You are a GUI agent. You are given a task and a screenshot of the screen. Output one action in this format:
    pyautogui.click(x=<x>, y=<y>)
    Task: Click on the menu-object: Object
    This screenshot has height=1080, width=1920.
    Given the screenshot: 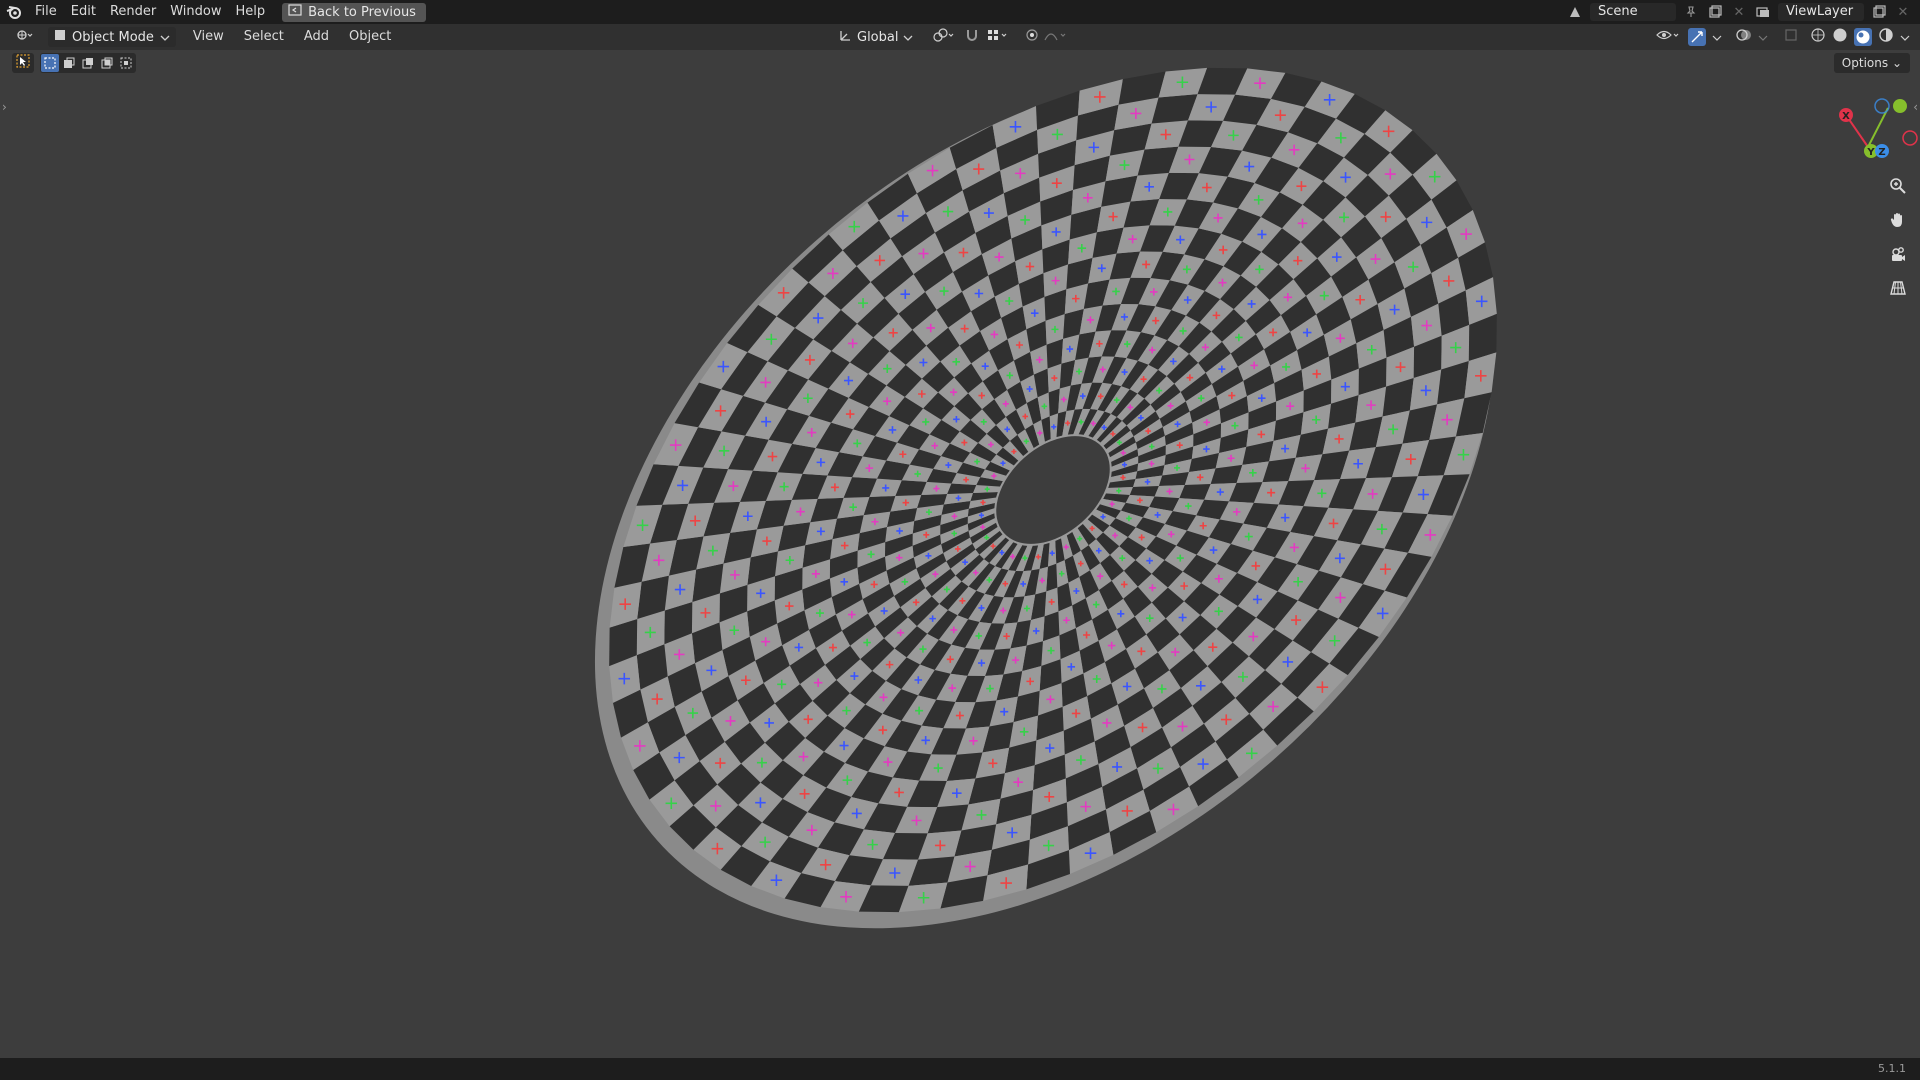 What is the action you would take?
    pyautogui.click(x=370, y=37)
    